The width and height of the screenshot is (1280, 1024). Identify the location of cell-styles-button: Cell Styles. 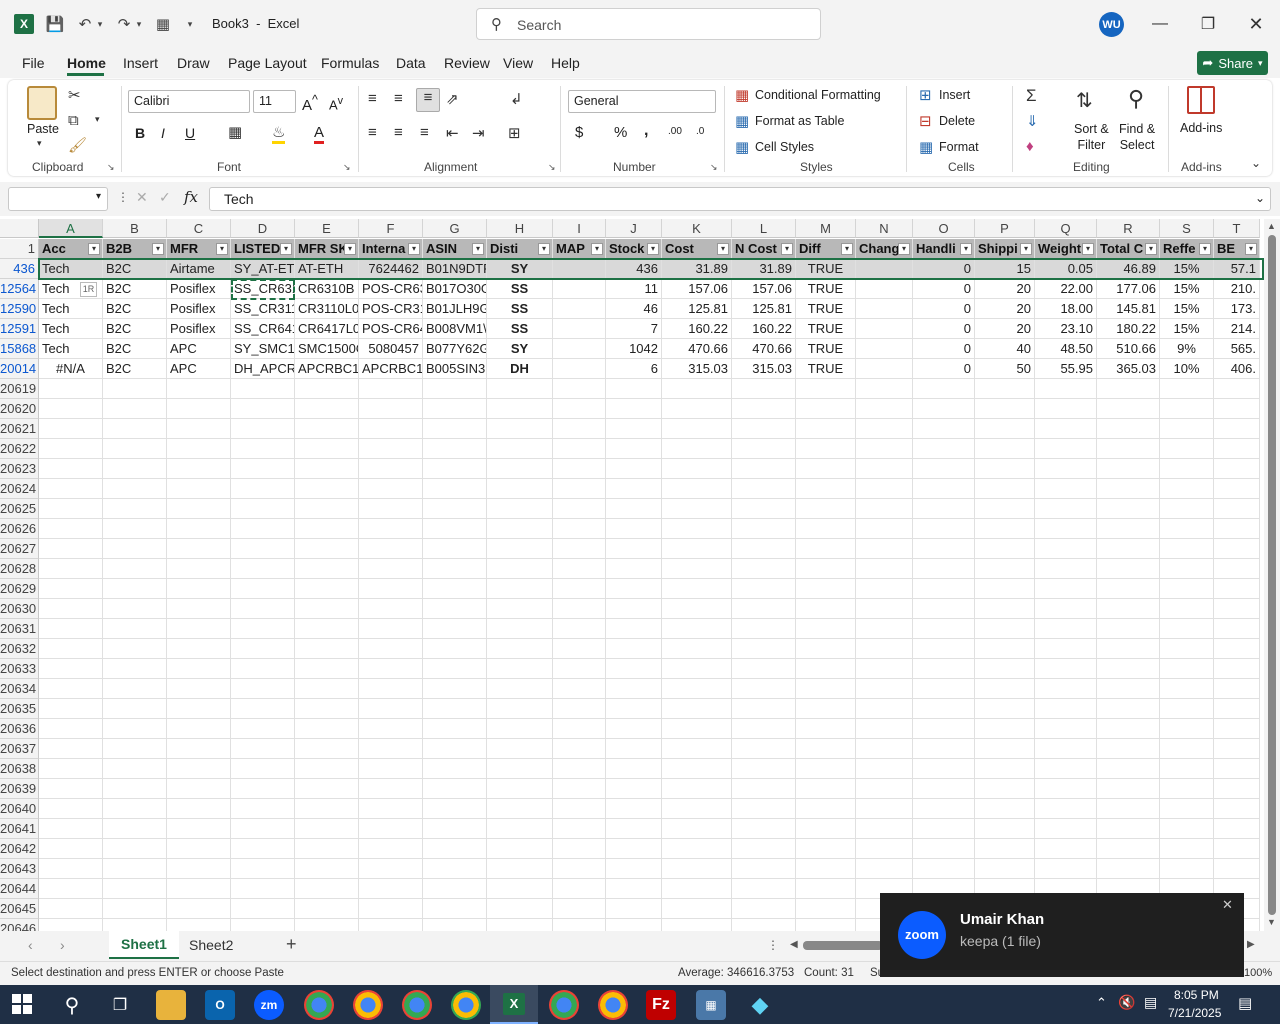
(784, 147).